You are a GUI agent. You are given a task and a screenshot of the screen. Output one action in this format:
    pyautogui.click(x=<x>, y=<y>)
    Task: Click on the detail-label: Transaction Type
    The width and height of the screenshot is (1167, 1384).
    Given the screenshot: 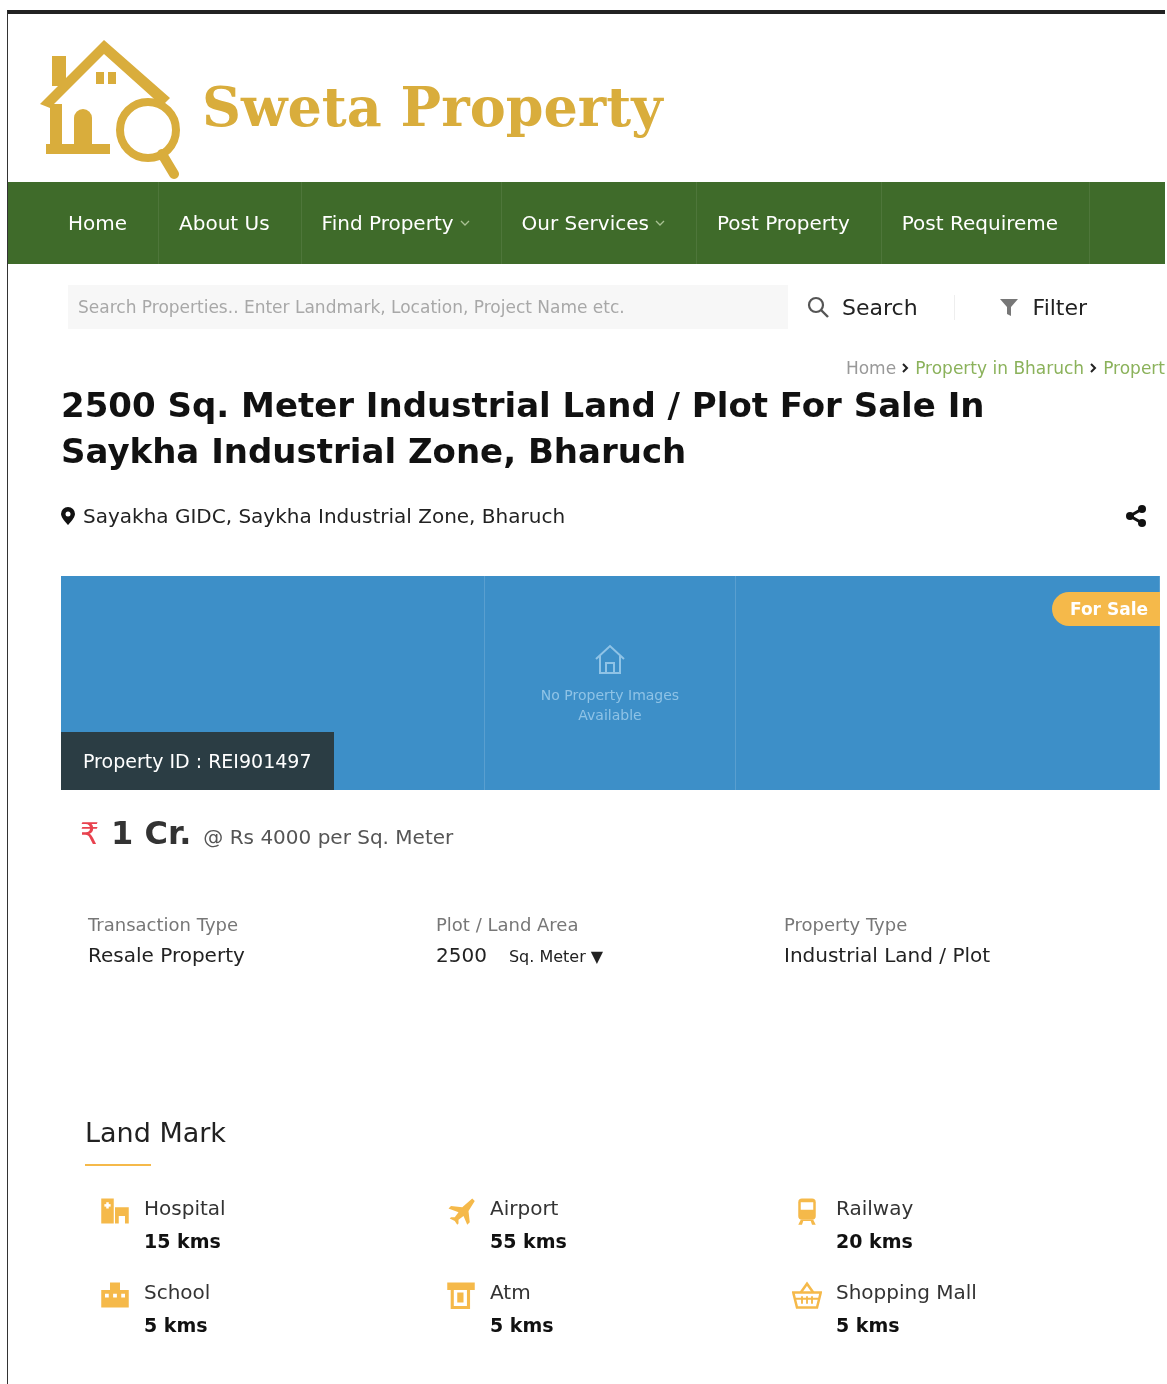 What is the action you would take?
    pyautogui.click(x=164, y=924)
    